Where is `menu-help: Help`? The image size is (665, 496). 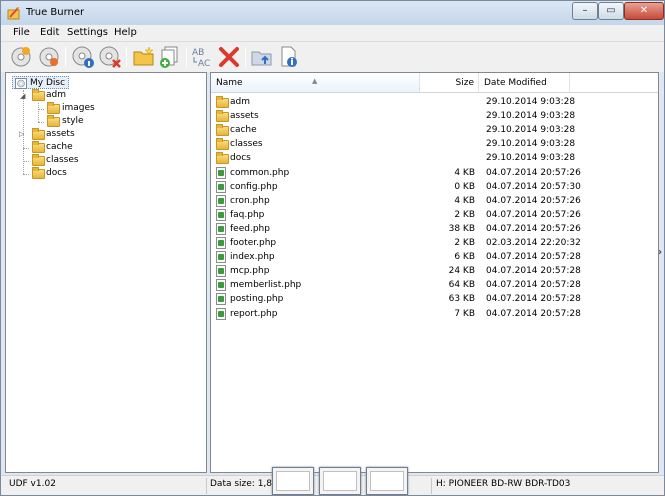 menu-help: Help is located at coordinates (125, 32).